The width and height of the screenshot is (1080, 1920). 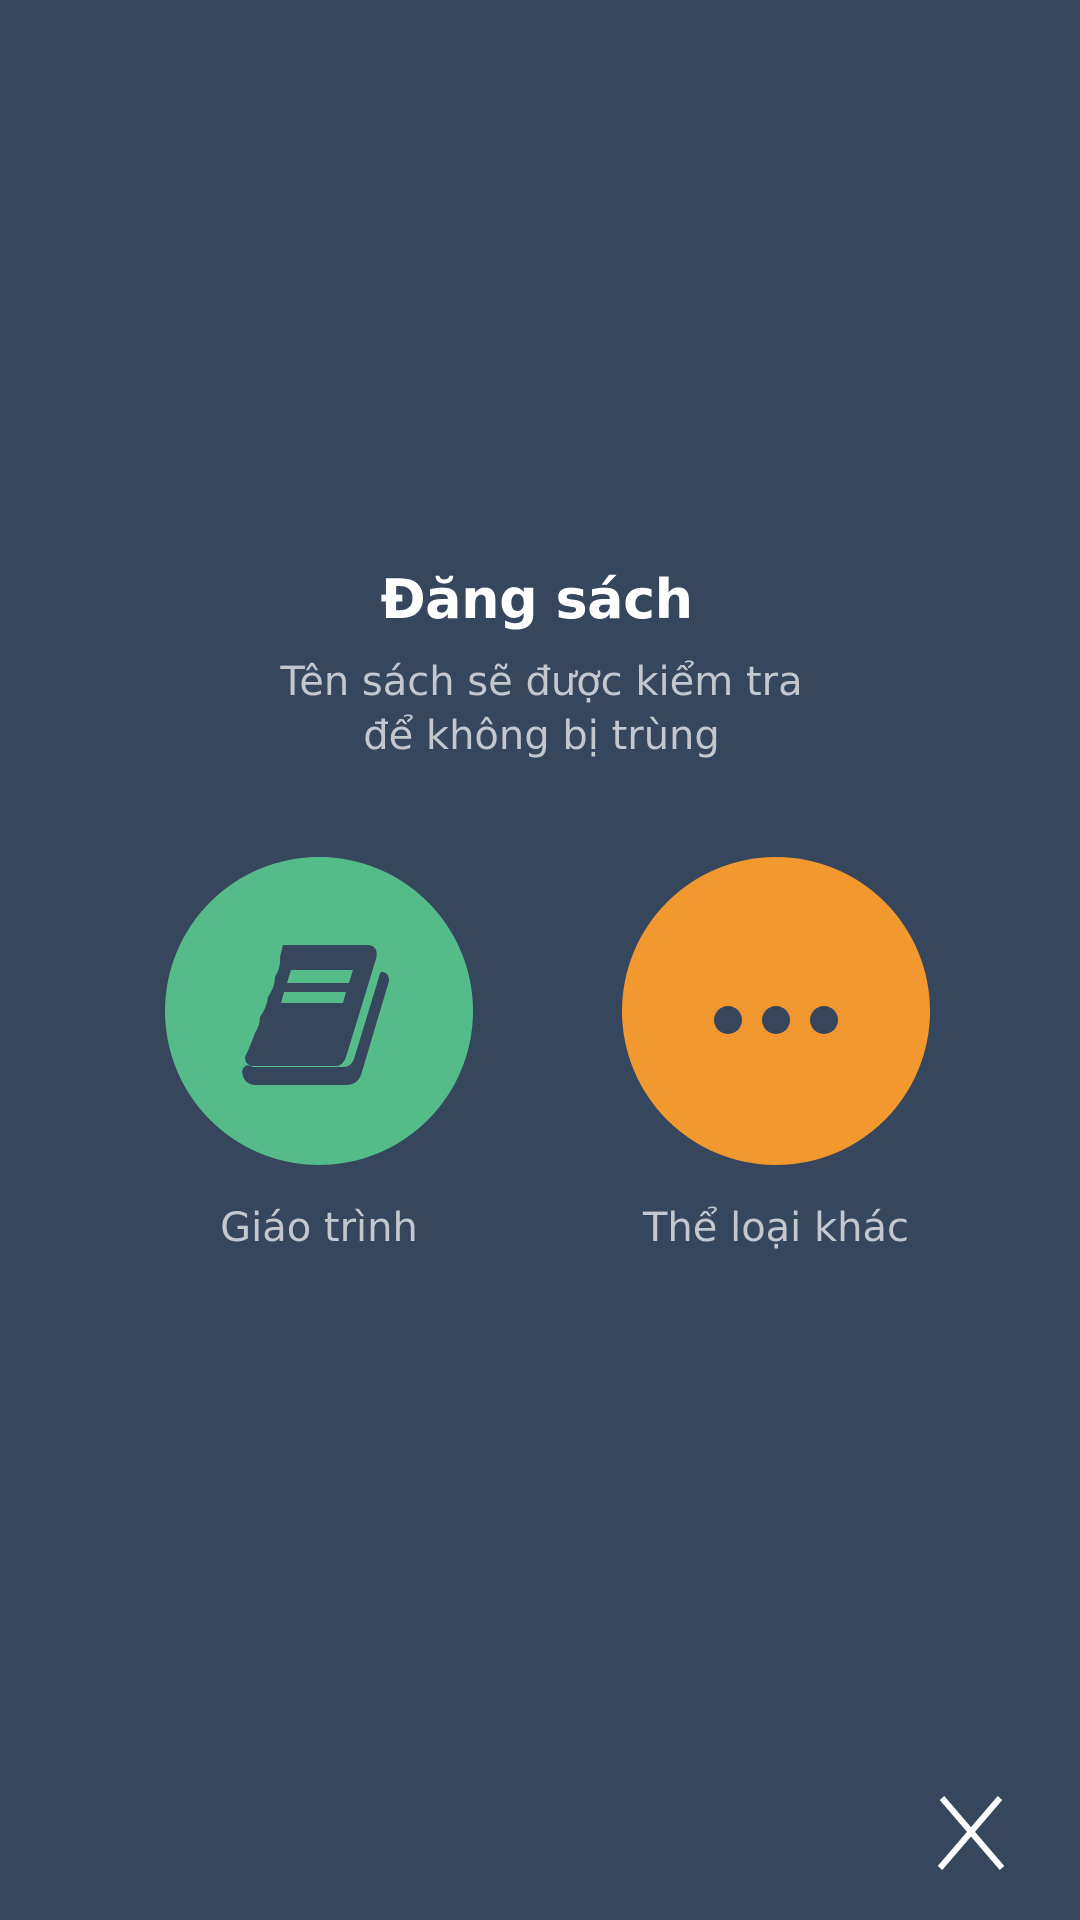 I want to click on textbook-circle, so click(x=319, y=1011).